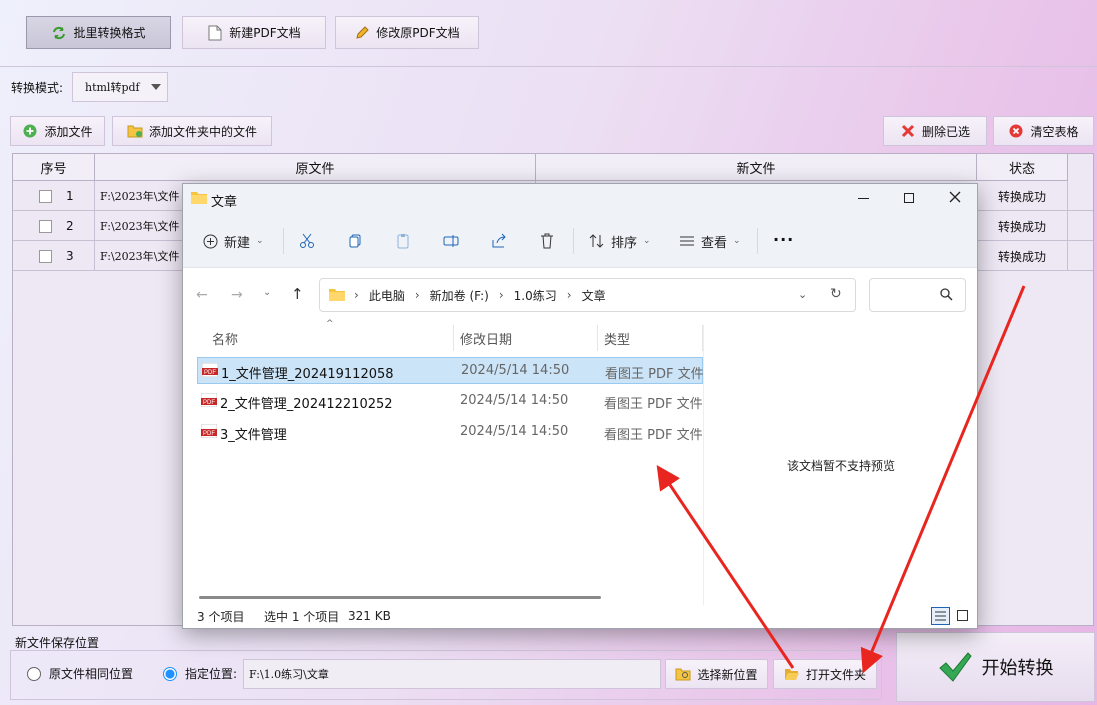  What do you see at coordinates (418, 33) in the screenshot?
I see `modify-pdf-label: 修改原PDF文档` at bounding box center [418, 33].